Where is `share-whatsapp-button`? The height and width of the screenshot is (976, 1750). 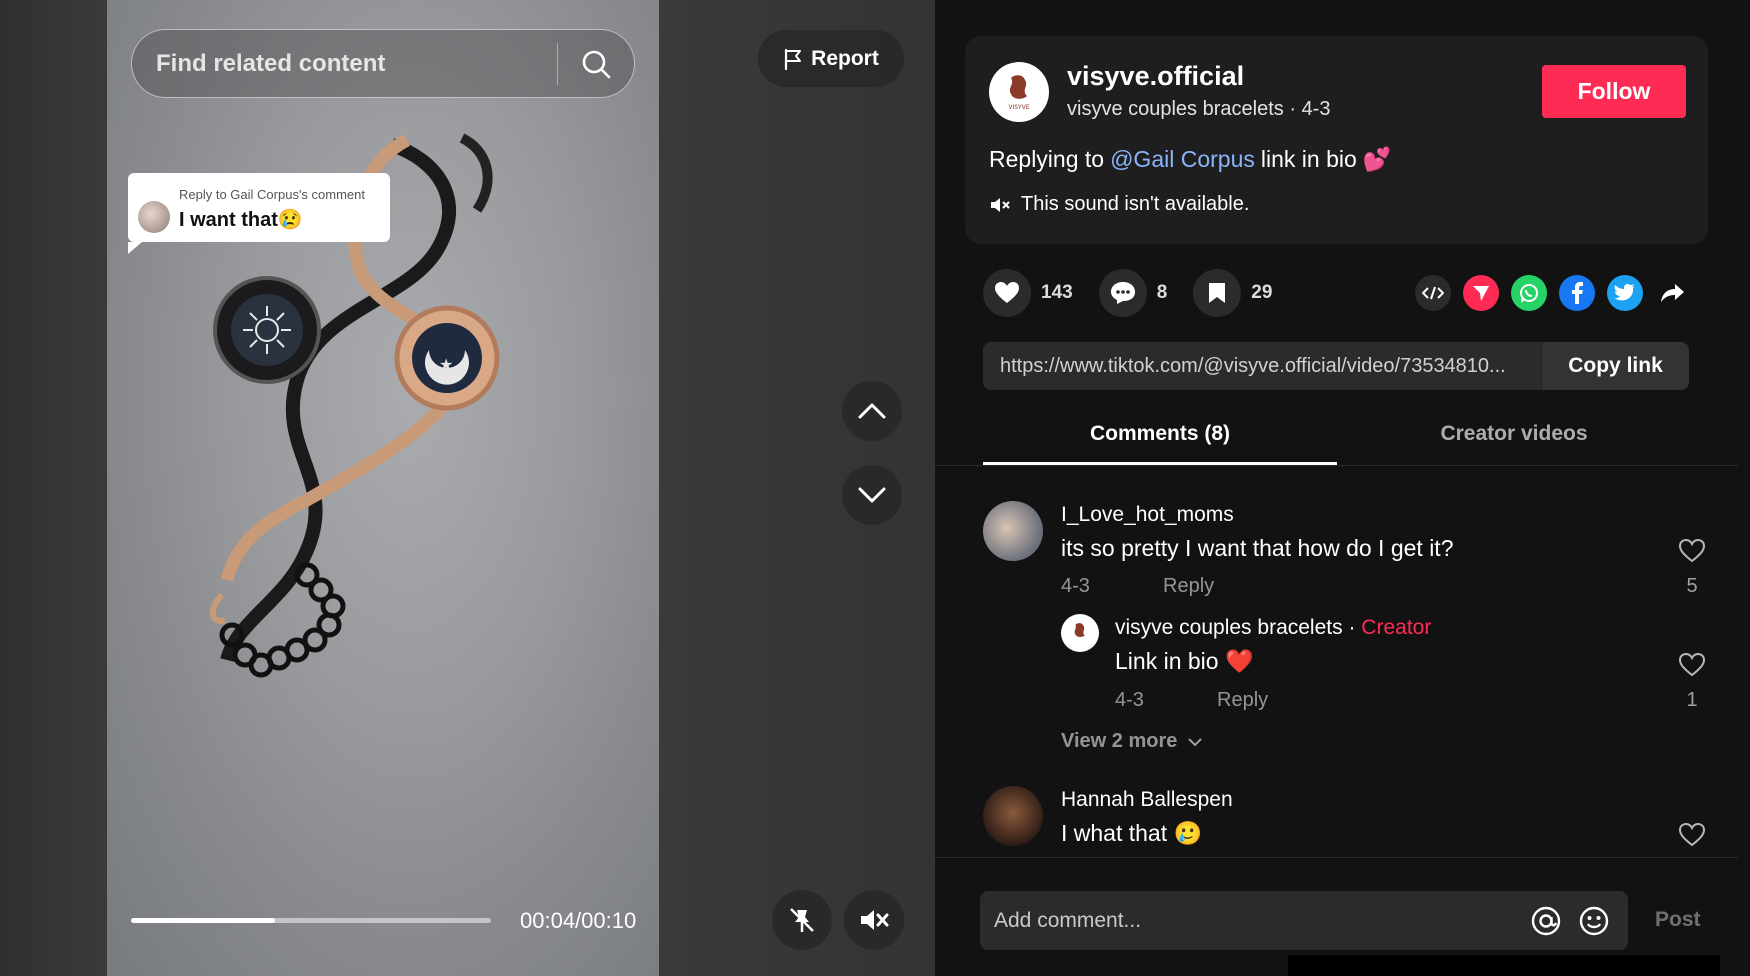 share-whatsapp-button is located at coordinates (1529, 293).